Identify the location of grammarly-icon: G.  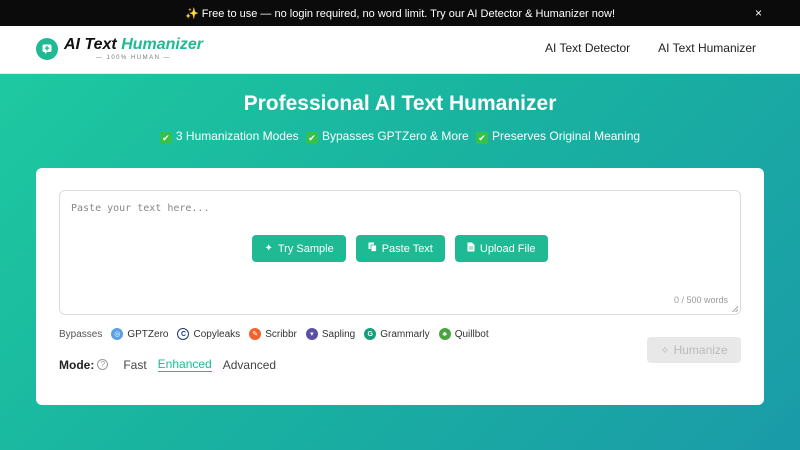
(370, 334).